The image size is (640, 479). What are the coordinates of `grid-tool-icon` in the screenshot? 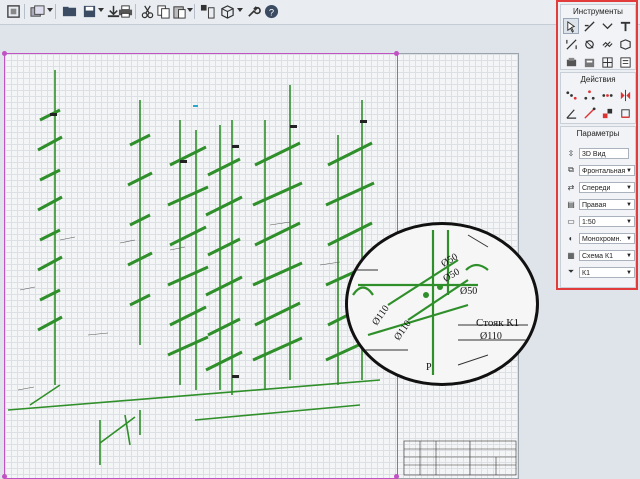 It's located at (607, 62).